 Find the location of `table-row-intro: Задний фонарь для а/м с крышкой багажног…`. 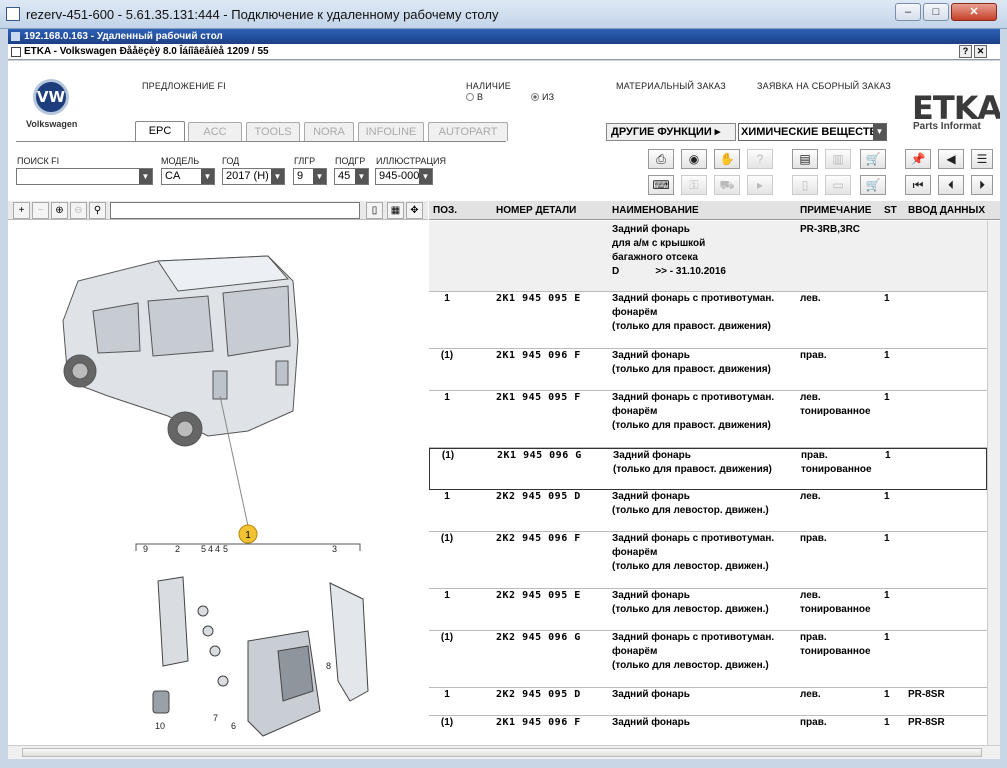

table-row-intro: Задний фонарь для а/м с крышкой багажног… is located at coordinates (708, 256).